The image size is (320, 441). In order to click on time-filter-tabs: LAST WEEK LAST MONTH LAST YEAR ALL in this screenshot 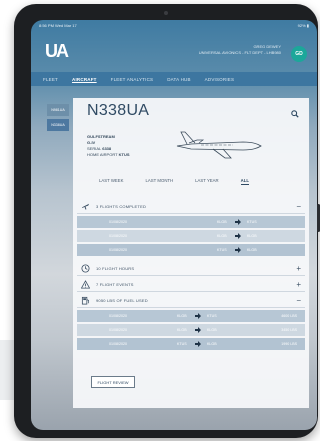, I will do `click(174, 181)`.